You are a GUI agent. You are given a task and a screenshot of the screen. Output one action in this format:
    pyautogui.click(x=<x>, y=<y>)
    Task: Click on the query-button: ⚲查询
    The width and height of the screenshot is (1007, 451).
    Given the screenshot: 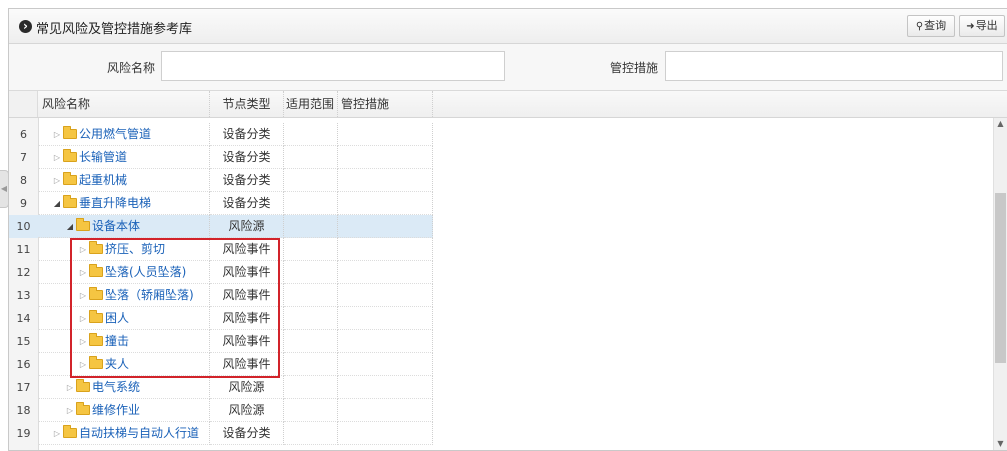 What is the action you would take?
    pyautogui.click(x=931, y=26)
    